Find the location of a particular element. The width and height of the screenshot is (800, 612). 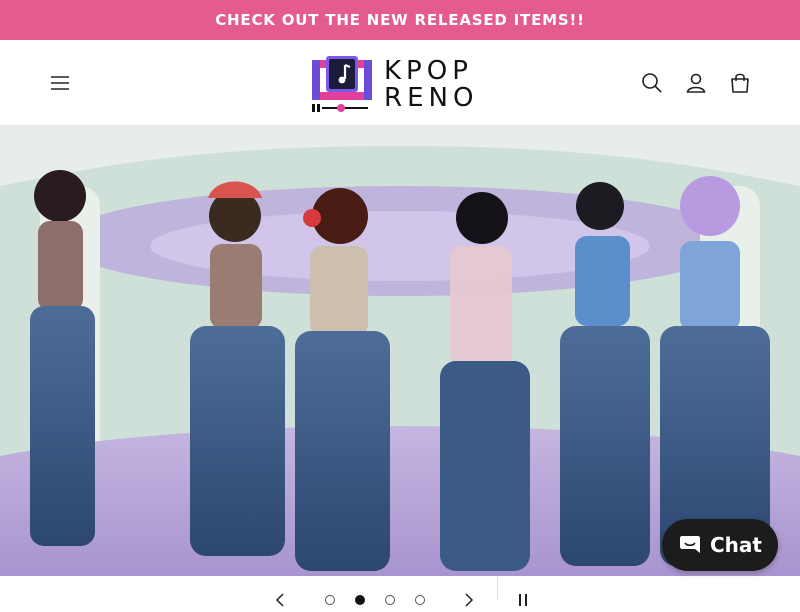

search-button is located at coordinates (652, 83).